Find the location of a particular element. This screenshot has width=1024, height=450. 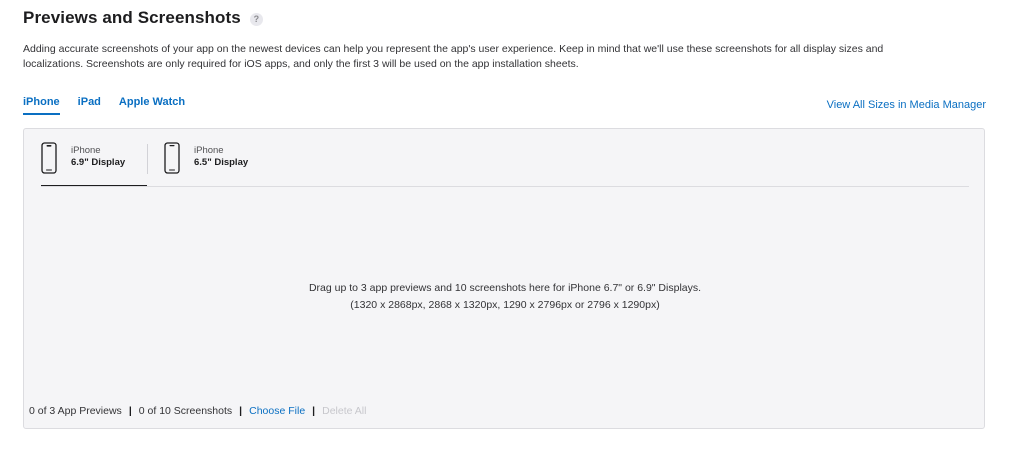

question-circle-icon: ? is located at coordinates (256, 19).